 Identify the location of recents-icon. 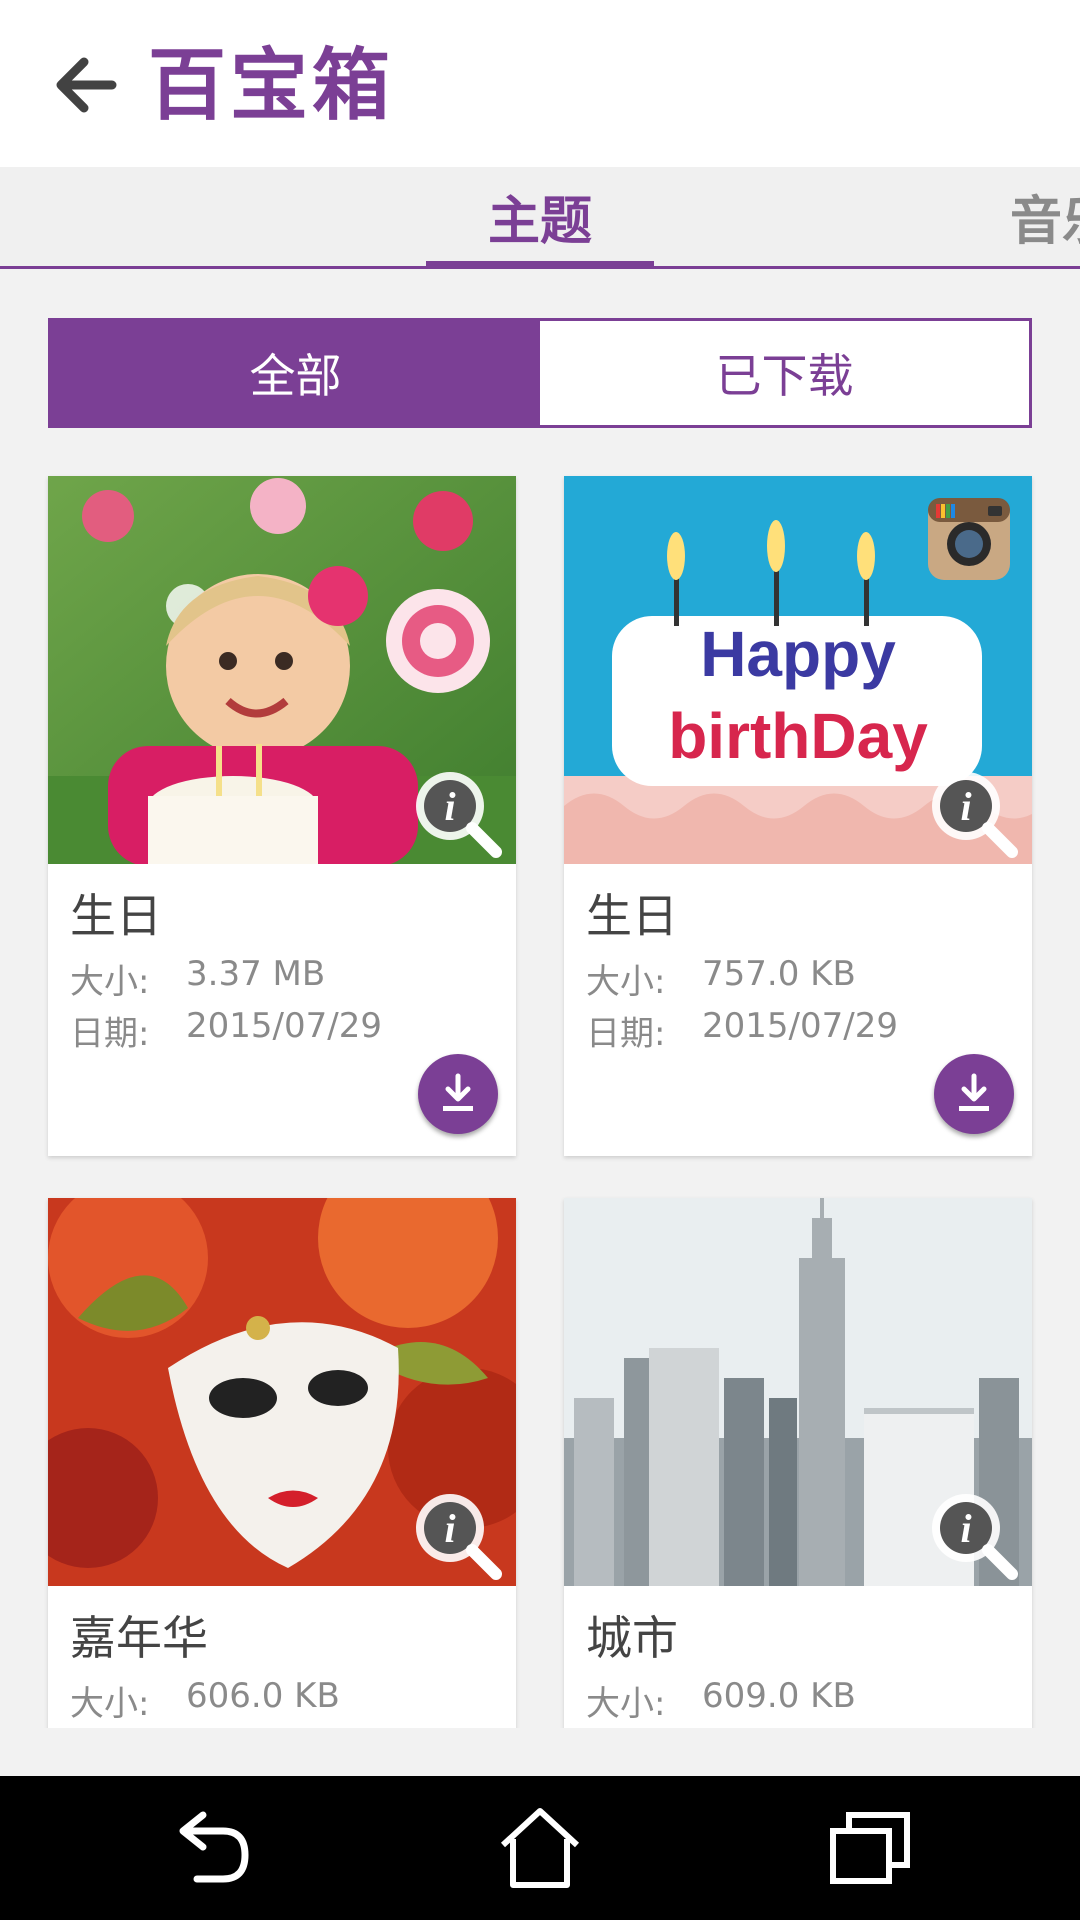
(870, 1848).